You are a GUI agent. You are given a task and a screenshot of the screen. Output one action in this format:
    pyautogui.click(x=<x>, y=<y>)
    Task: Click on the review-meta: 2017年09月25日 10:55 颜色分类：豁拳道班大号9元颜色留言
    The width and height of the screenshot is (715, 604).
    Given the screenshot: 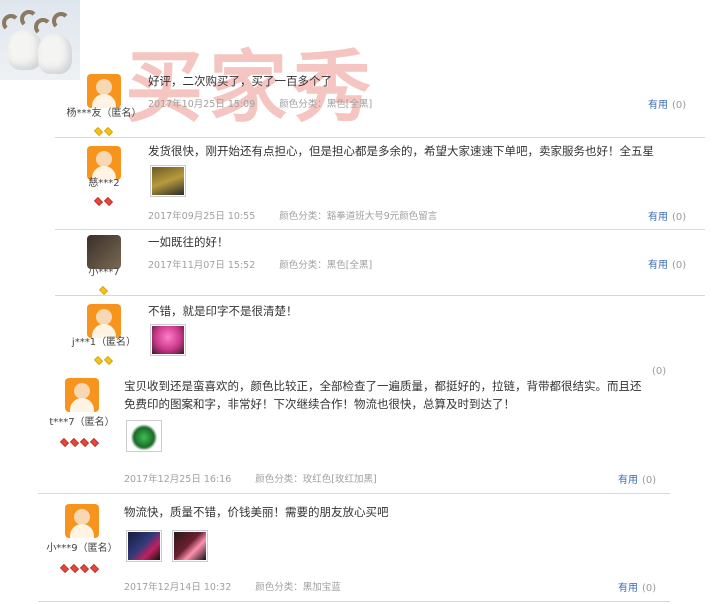 What is the action you would take?
    pyautogui.click(x=292, y=215)
    